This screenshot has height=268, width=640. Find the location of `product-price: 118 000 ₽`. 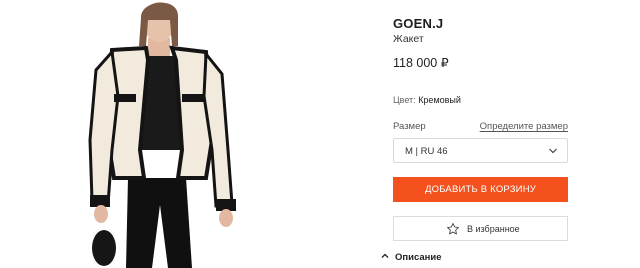

product-price: 118 000 ₽ is located at coordinates (421, 63).